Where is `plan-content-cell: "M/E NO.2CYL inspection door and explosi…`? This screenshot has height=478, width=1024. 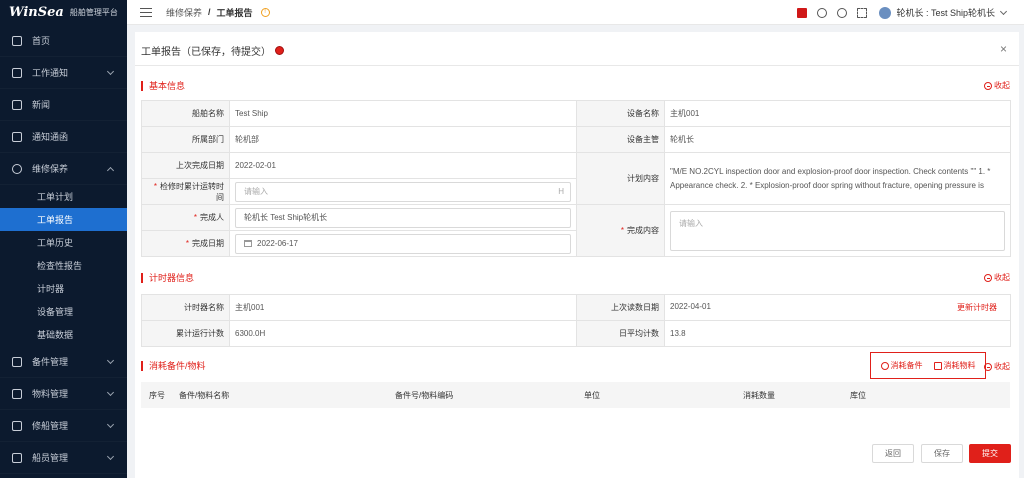 plan-content-cell: "M/E NO.2CYL inspection door and explosi… is located at coordinates (837, 178).